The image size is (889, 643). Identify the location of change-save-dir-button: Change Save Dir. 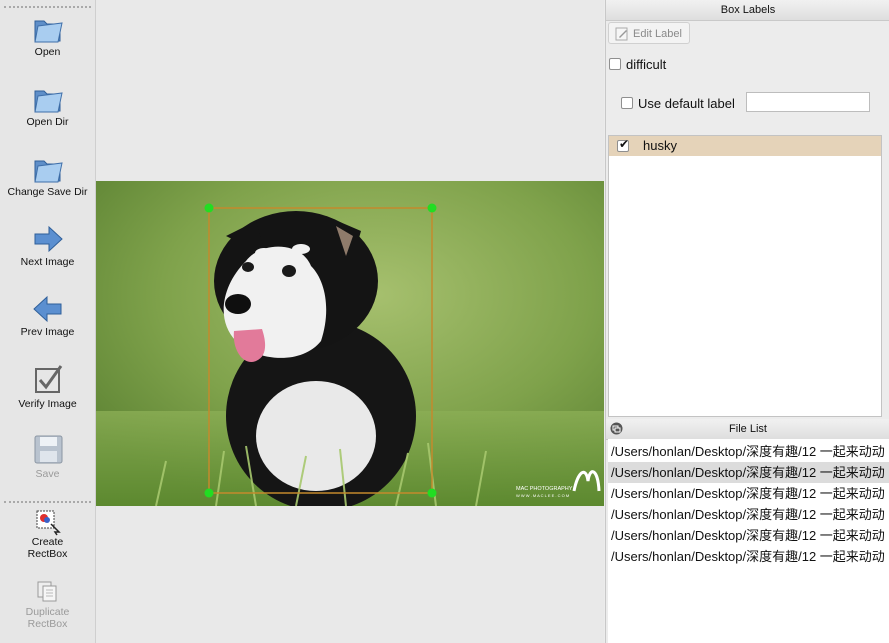
(47, 175).